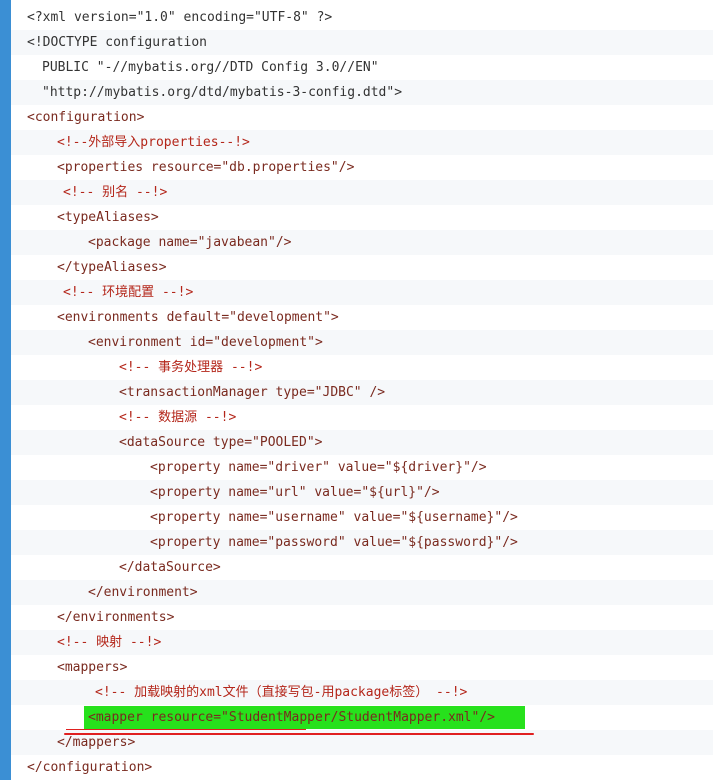 This screenshot has width=713, height=780. I want to click on code-line-comment: <!-- 事务处理器 --!>, so click(362, 367).